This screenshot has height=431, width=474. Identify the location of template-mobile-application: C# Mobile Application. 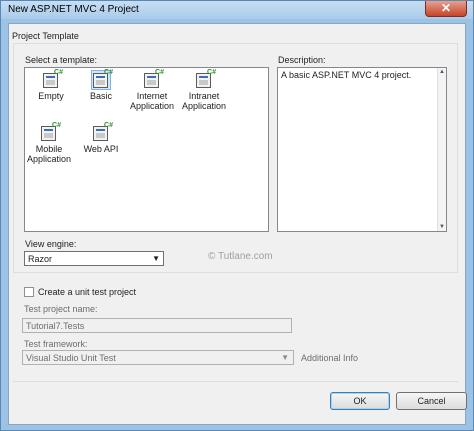
(49, 143).